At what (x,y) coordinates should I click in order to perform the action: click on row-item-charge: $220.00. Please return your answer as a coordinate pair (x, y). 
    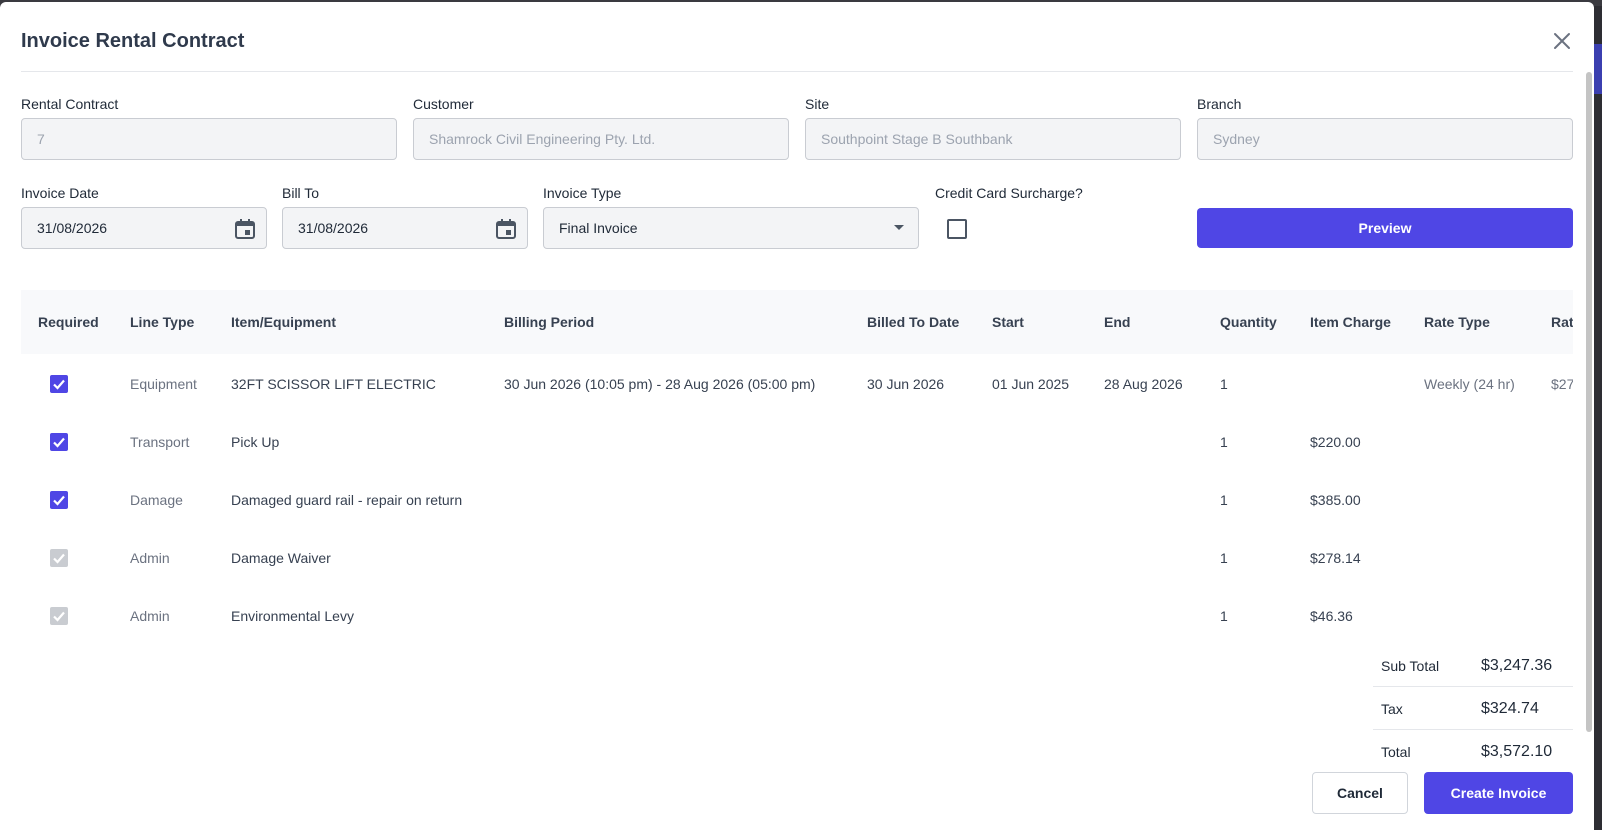
    Looking at the image, I should click on (1335, 442).